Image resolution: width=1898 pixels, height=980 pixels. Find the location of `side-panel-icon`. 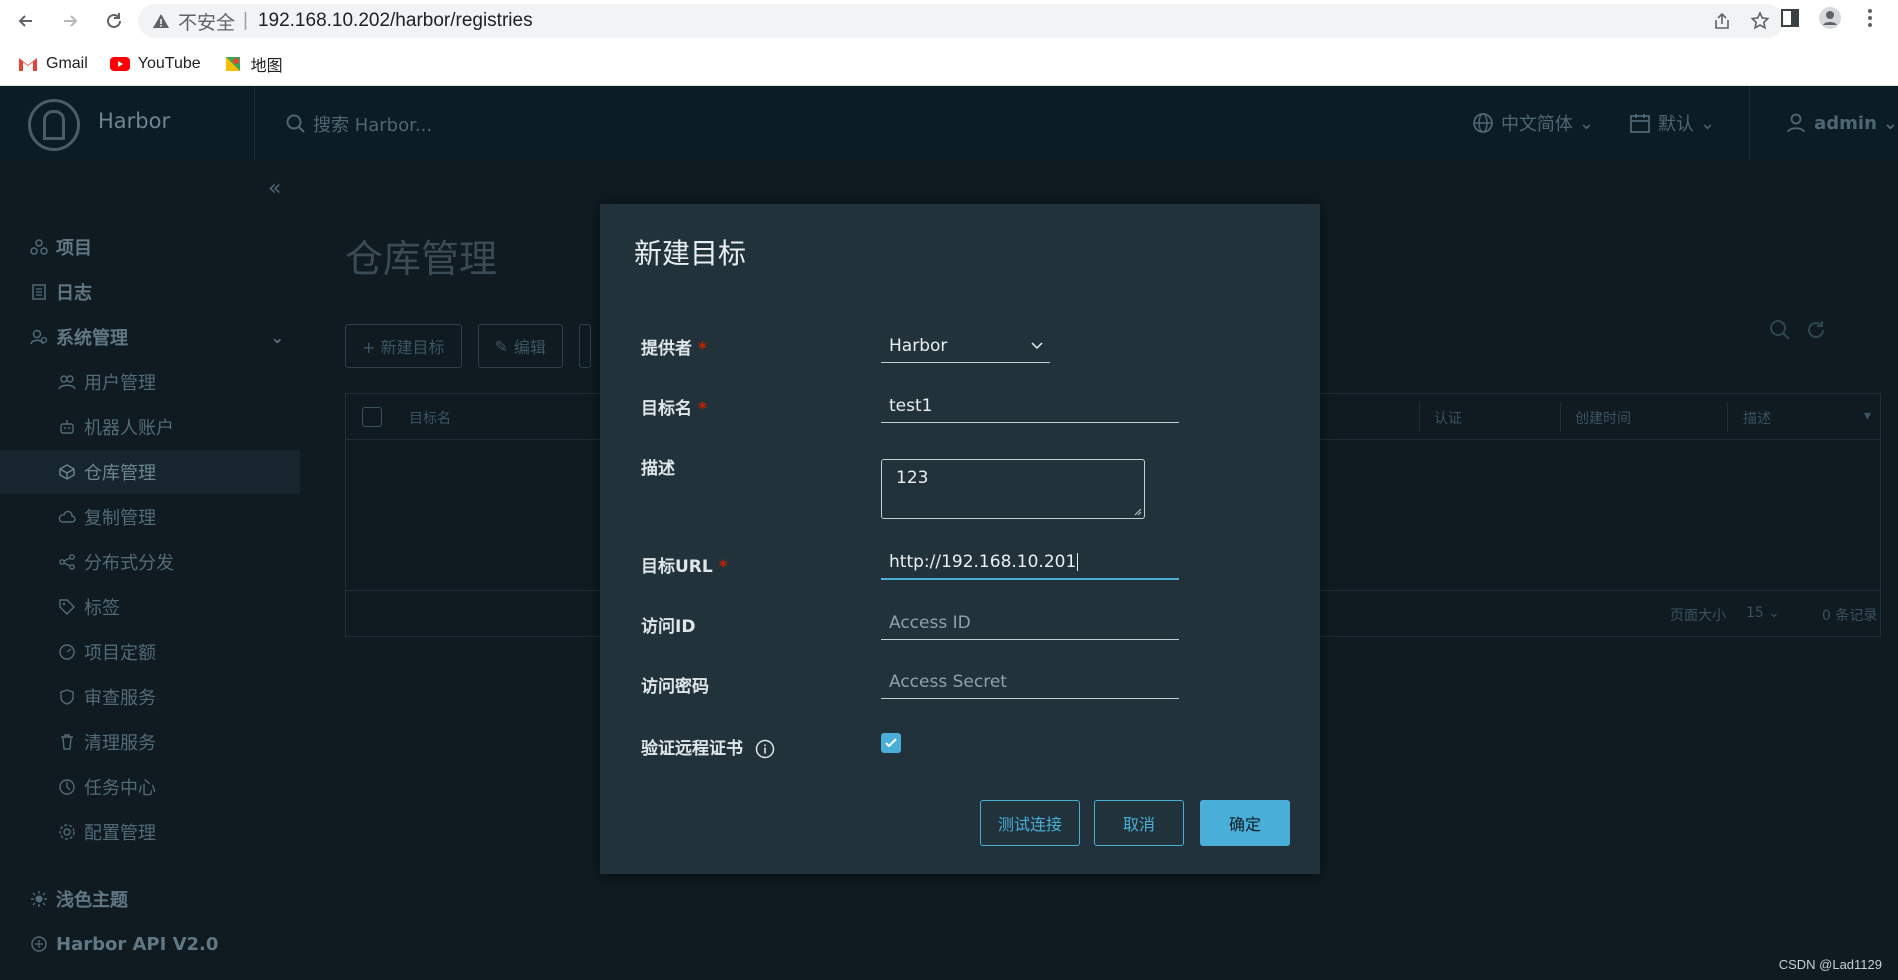

side-panel-icon is located at coordinates (1790, 18).